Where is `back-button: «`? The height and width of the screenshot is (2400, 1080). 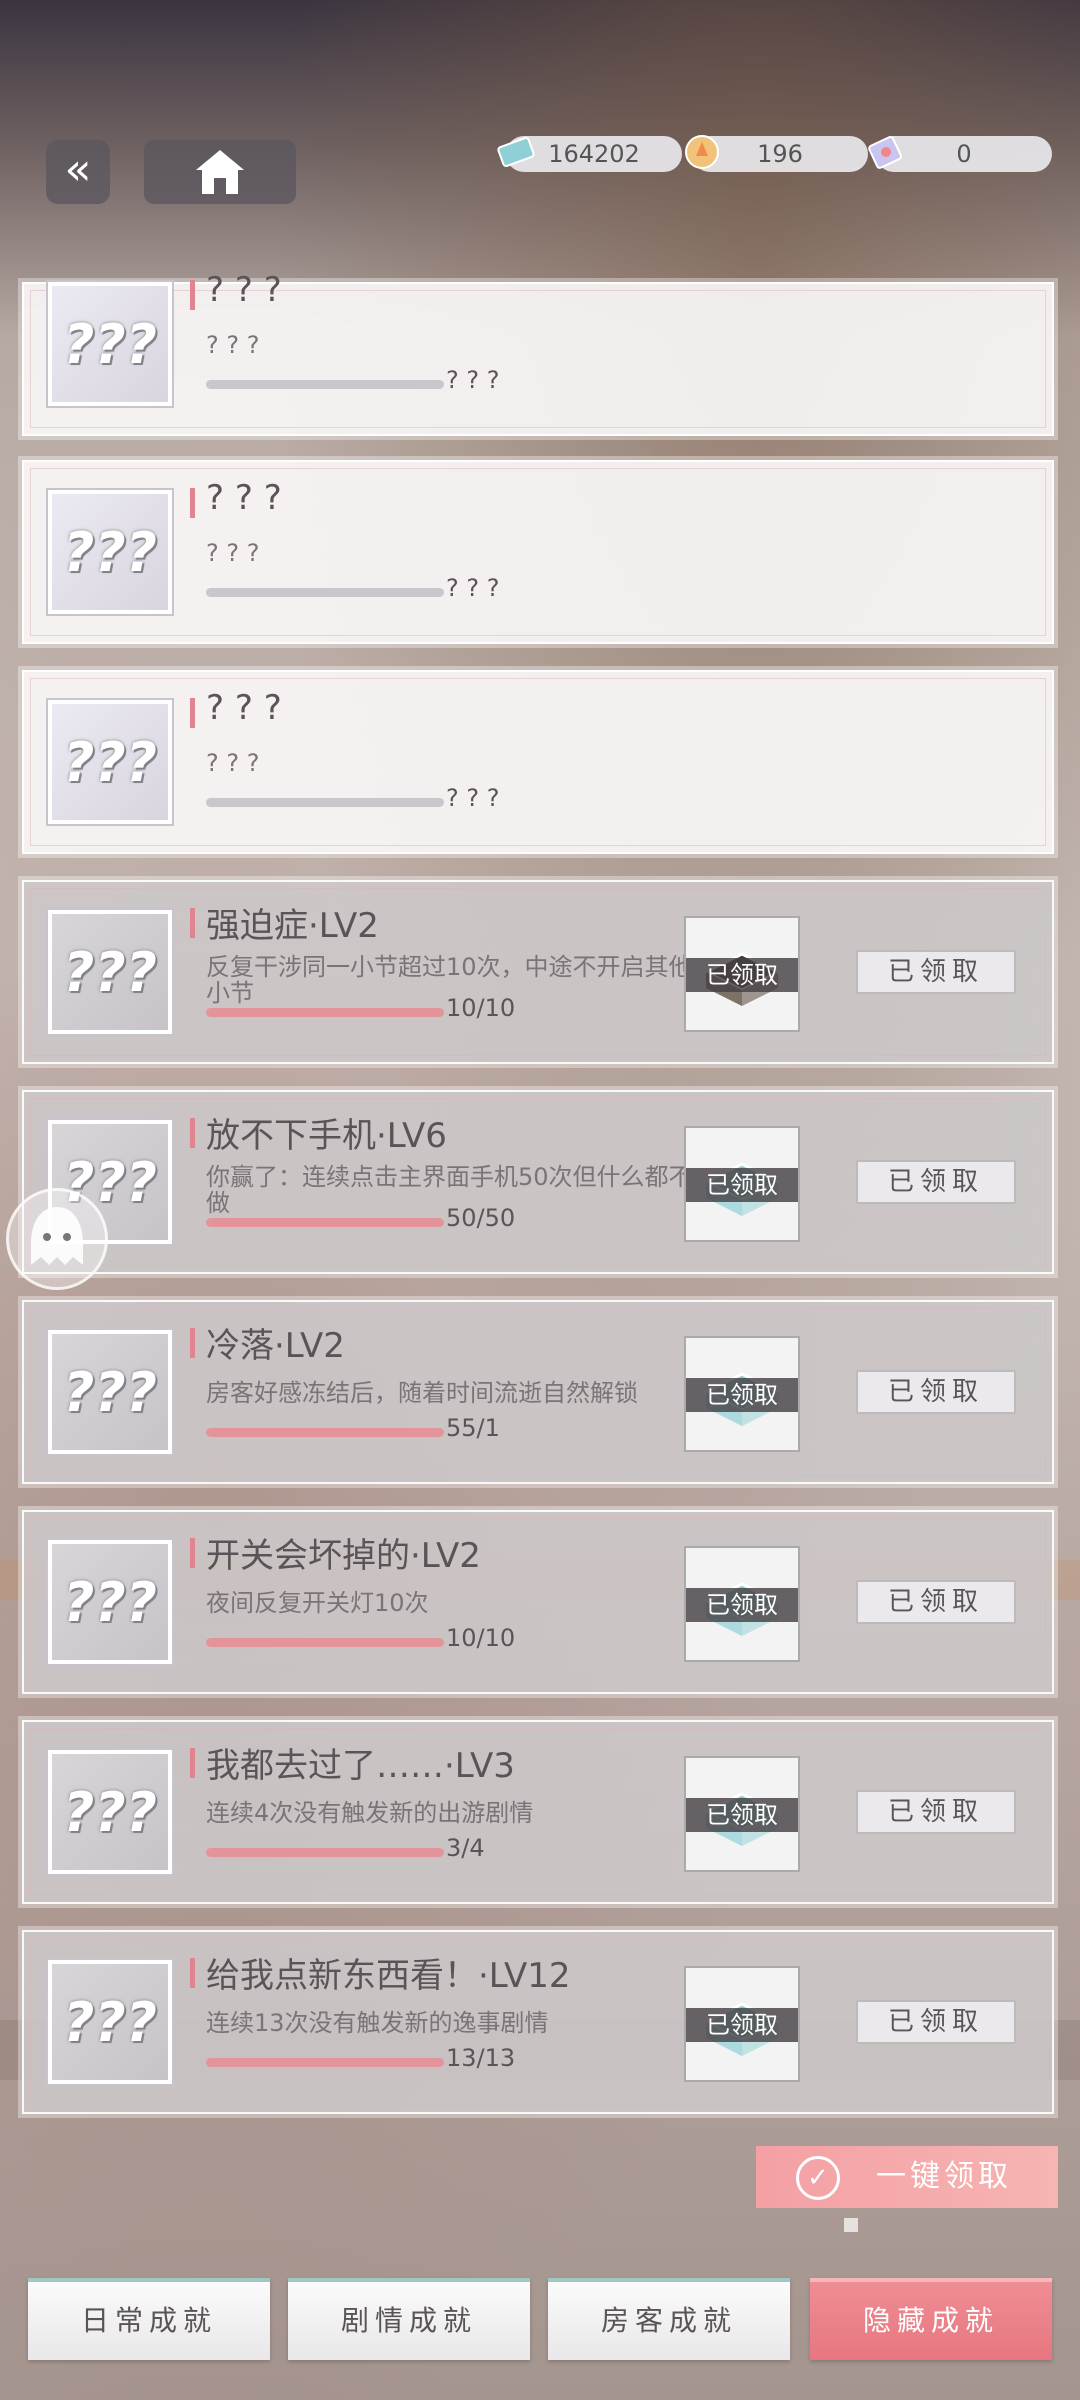 back-button: « is located at coordinates (78, 172).